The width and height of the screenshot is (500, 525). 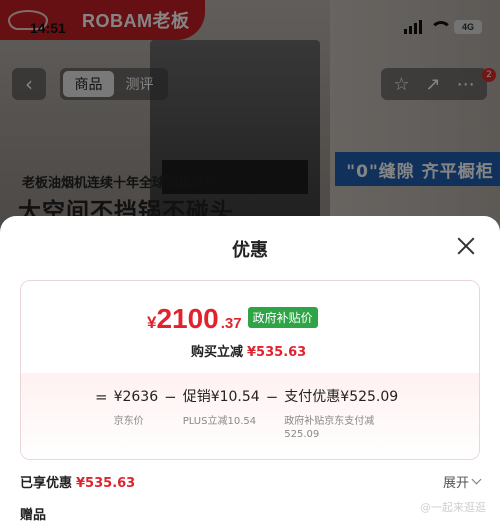 What do you see at coordinates (78, 483) in the screenshot?
I see `enjoyed-discount: 已享优惠 ¥535.63` at bounding box center [78, 483].